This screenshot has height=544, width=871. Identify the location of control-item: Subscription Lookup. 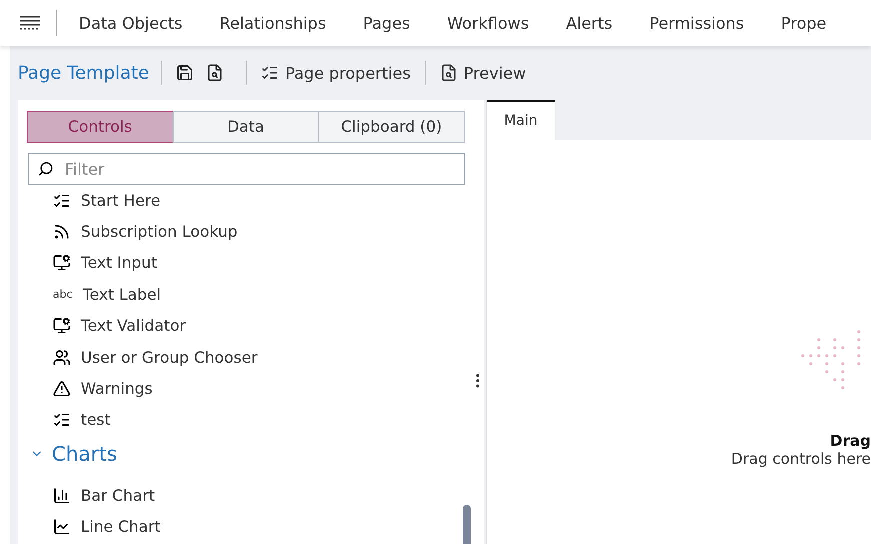
(256, 232).